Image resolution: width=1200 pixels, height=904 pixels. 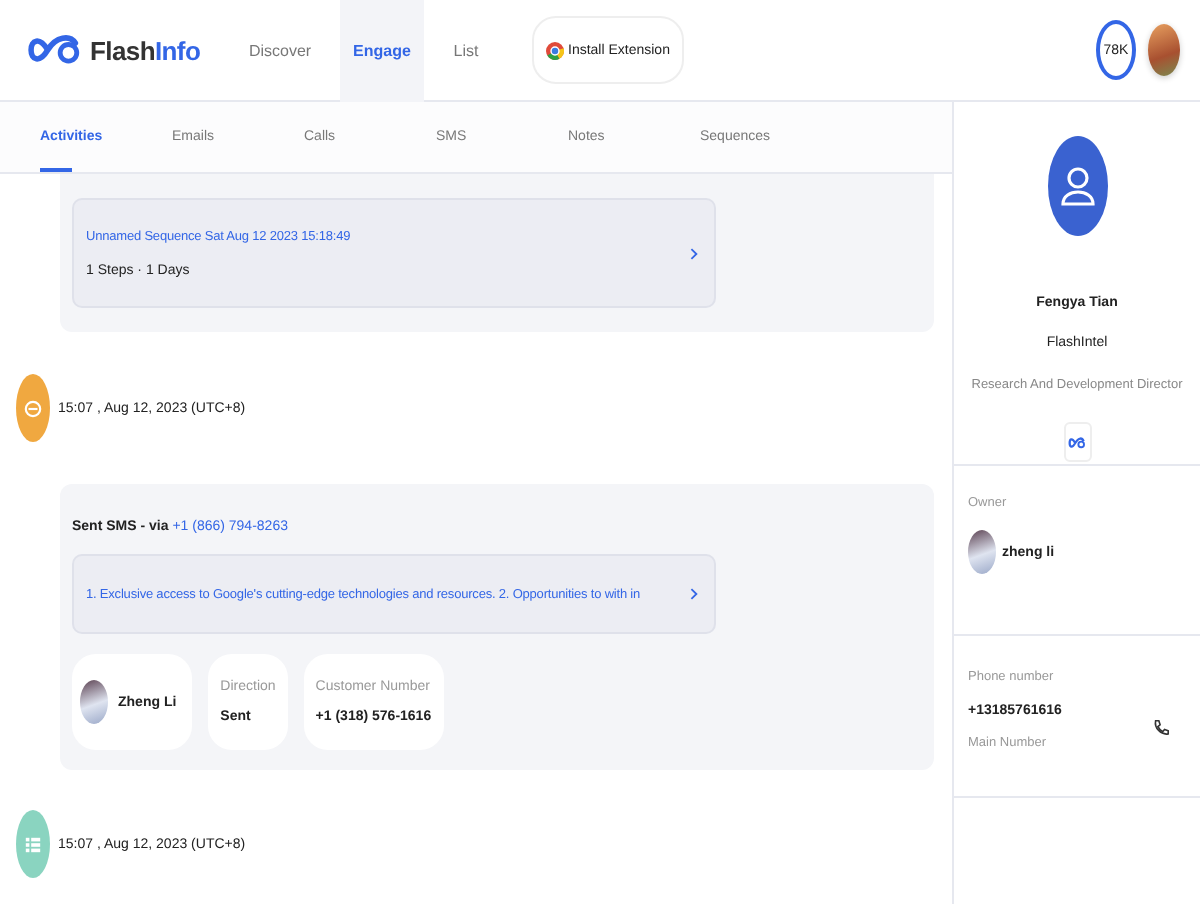 I want to click on link-icon, so click(x=1077, y=442).